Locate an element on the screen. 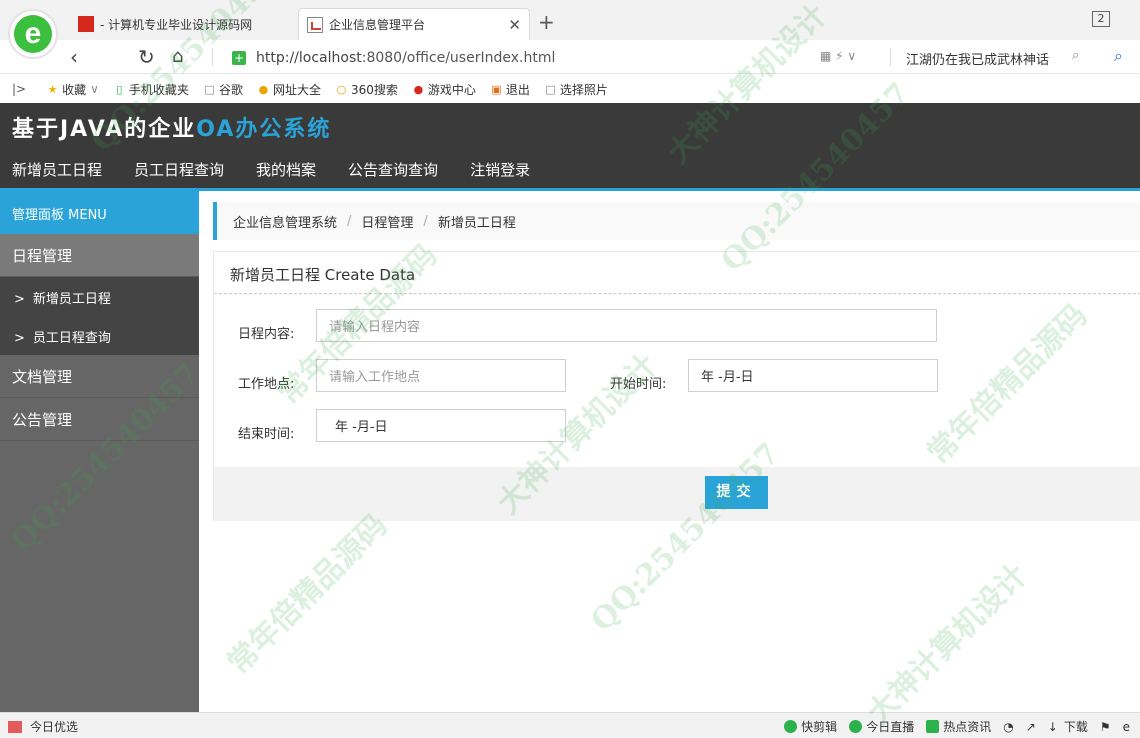 The image size is (1140, 738). nav-my-profile: 我的档案 is located at coordinates (288, 167).